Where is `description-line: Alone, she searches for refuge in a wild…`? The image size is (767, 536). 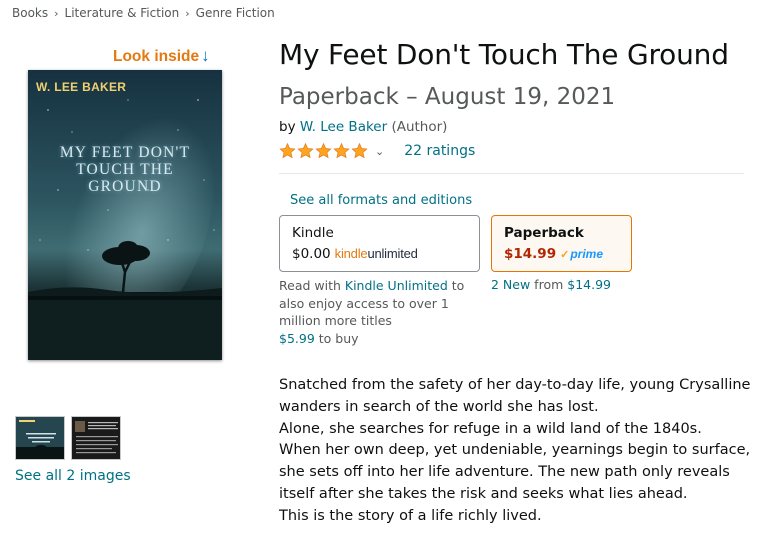 description-line: Alone, she searches for refuge in a wild… is located at coordinates (490, 428).